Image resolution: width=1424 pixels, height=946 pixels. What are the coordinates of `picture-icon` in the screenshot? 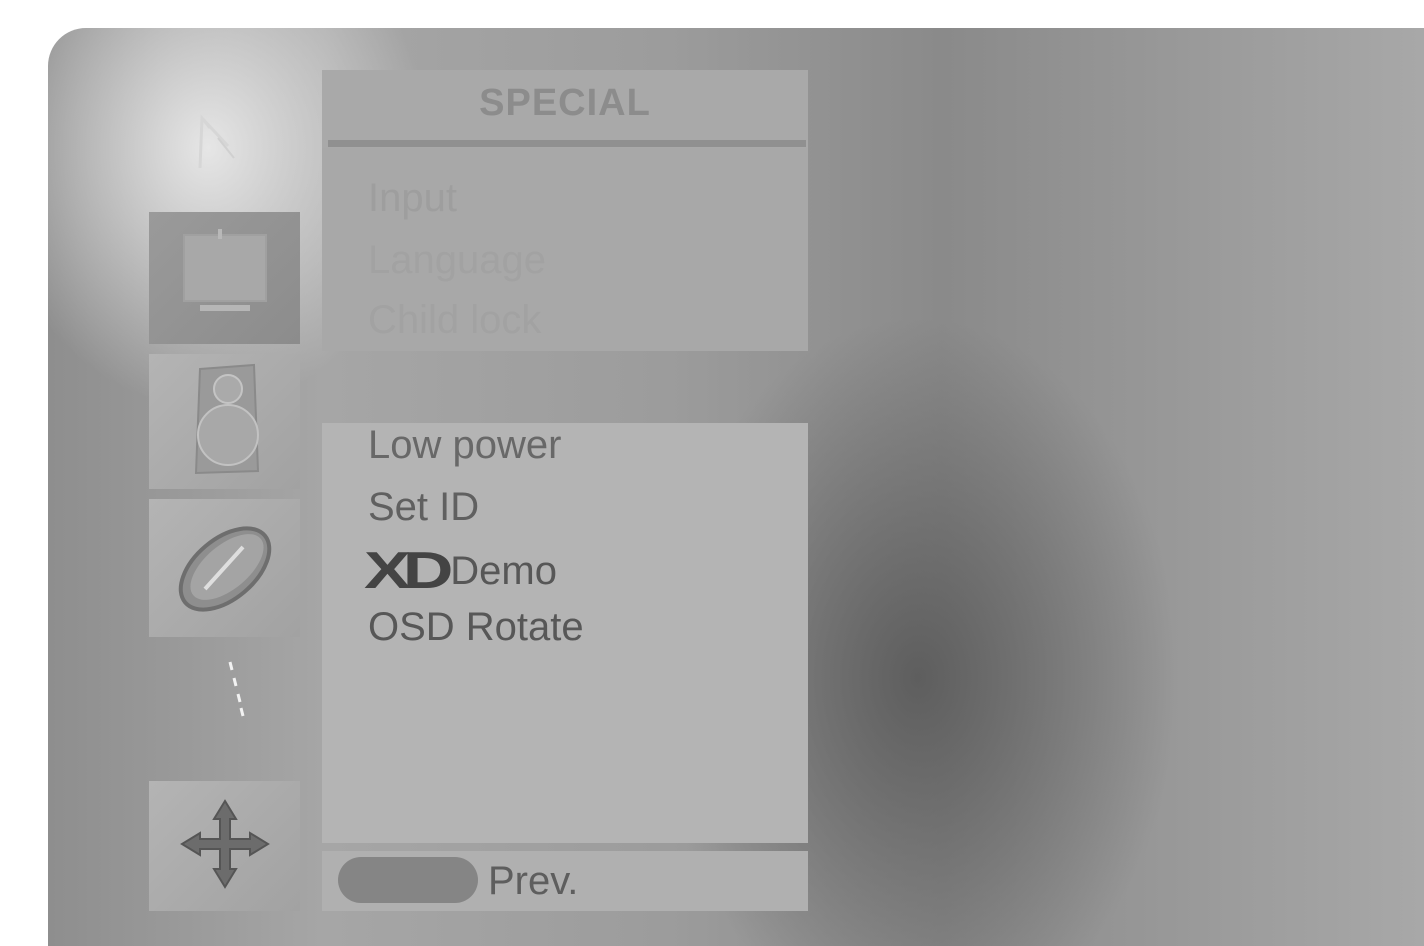 It's located at (225, 278).